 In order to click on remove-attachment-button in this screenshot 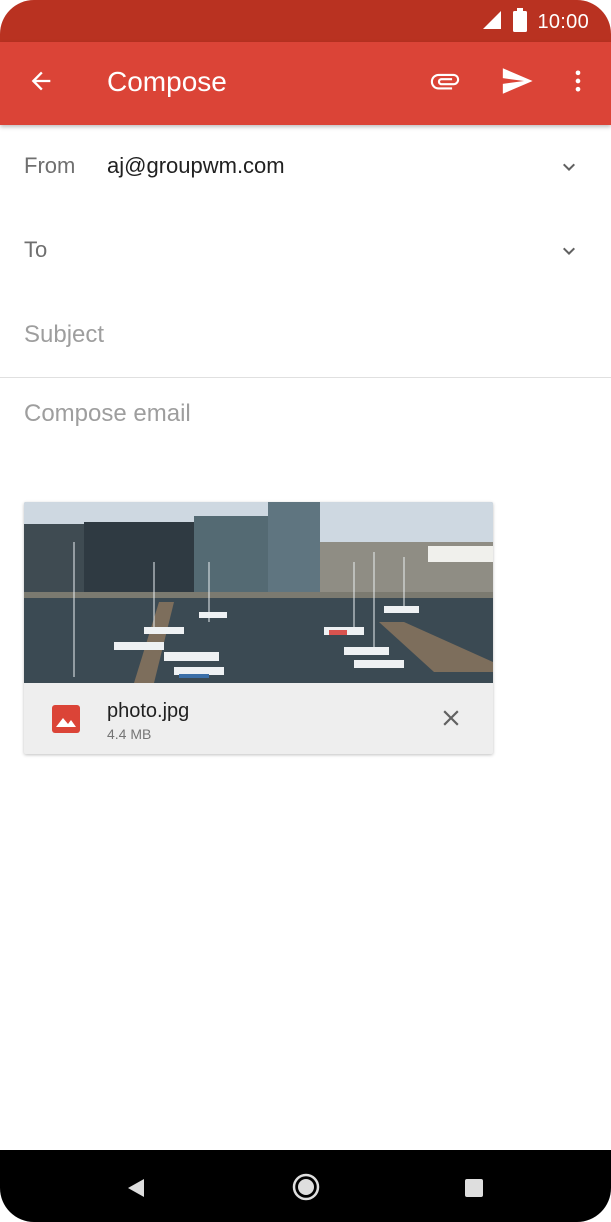, I will do `click(451, 720)`.